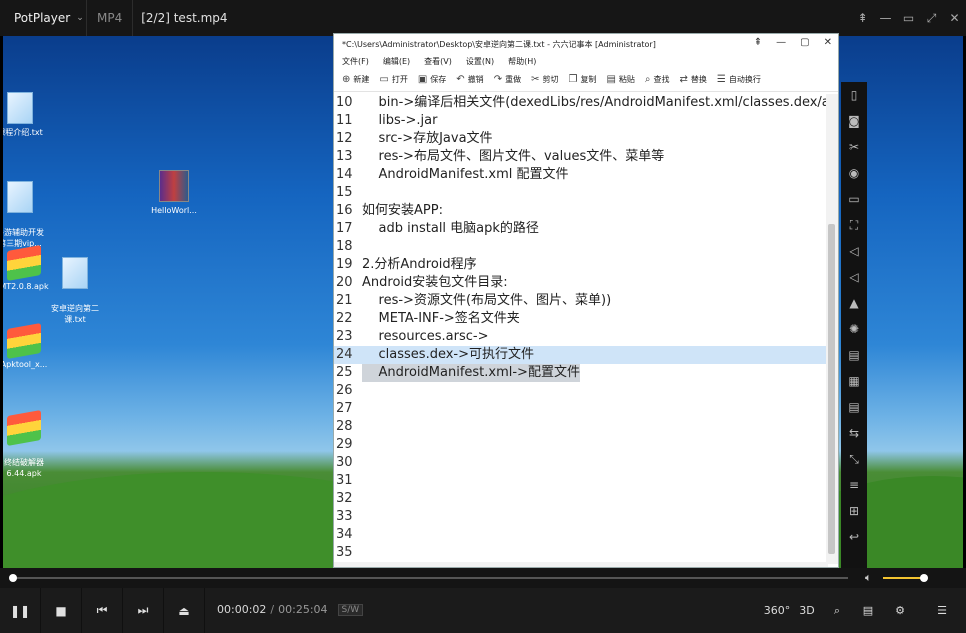  I want to click on replace-button: ⇄ 替换, so click(693, 79).